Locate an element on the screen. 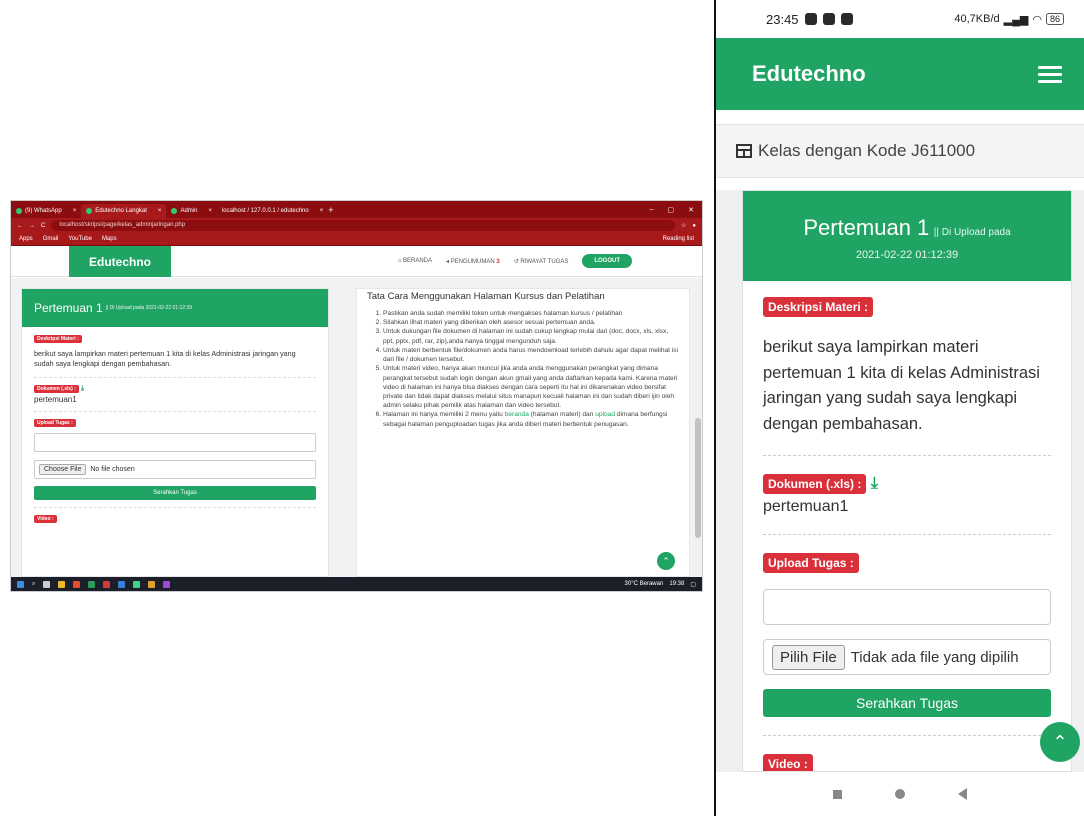 This screenshot has width=1084, height=816. tab-label: Edutechno Langkat is located at coordinates (121, 211).